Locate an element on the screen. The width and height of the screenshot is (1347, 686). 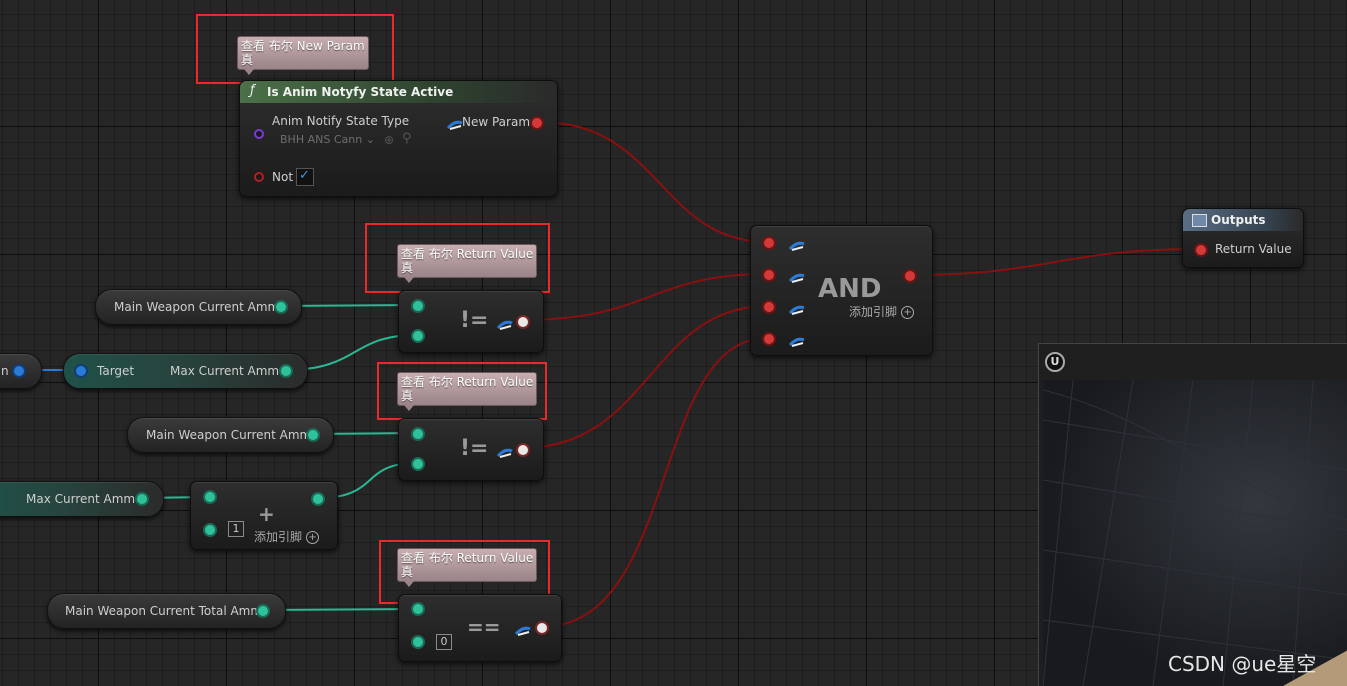
not-checkbox: ✓ is located at coordinates (305, 177).